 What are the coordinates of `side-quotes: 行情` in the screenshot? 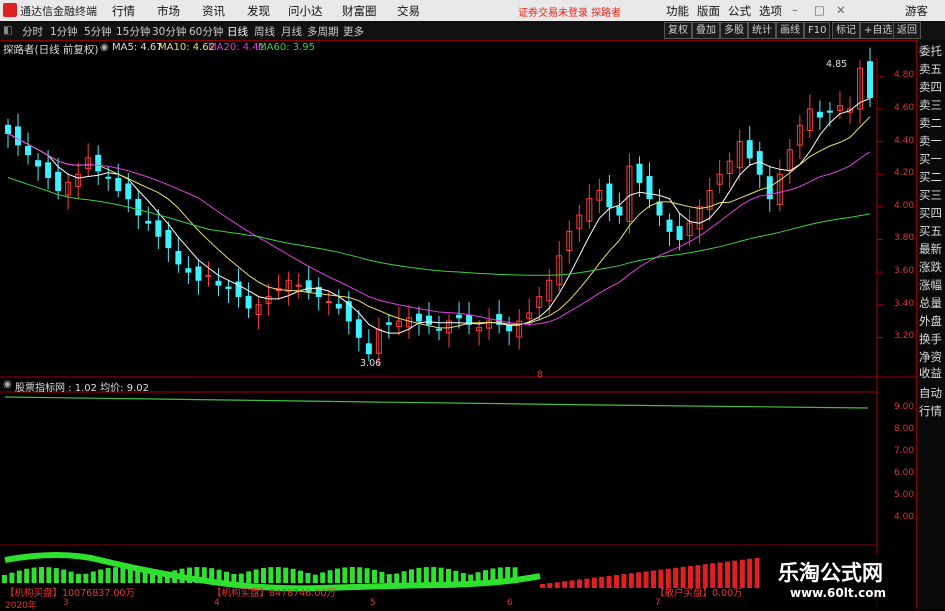 It's located at (930, 411).